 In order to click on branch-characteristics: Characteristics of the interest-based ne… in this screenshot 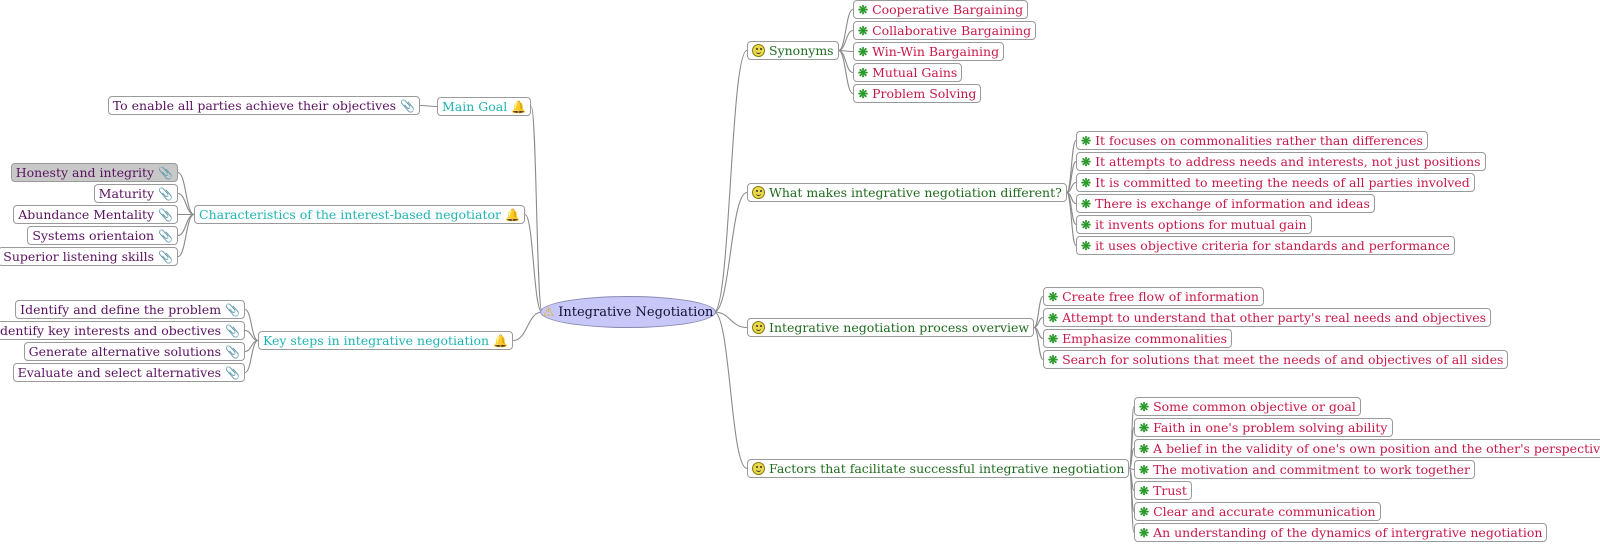, I will do `click(359, 214)`.